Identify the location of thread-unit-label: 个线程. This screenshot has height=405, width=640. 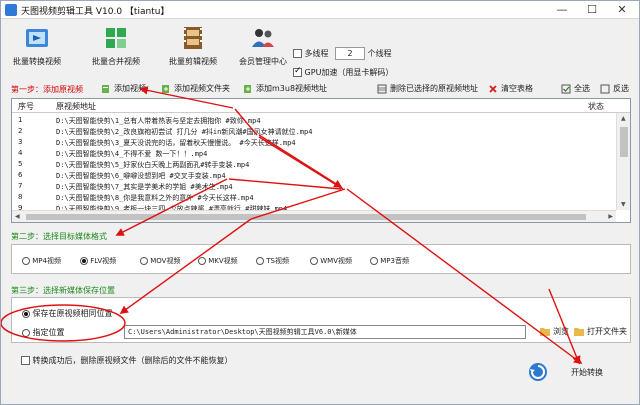
(379, 53).